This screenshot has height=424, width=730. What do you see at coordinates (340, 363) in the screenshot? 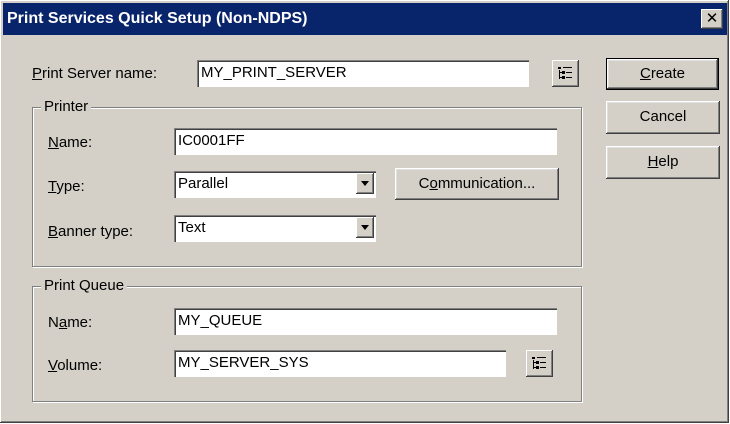
I see `volume-field: MY_SERVER_SYS` at bounding box center [340, 363].